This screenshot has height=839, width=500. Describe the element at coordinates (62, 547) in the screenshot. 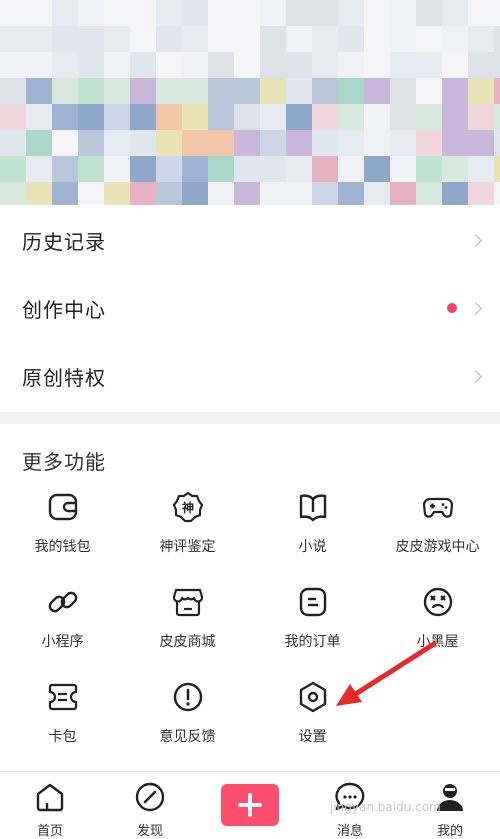

I see `feature-label: 我的钱包` at that location.